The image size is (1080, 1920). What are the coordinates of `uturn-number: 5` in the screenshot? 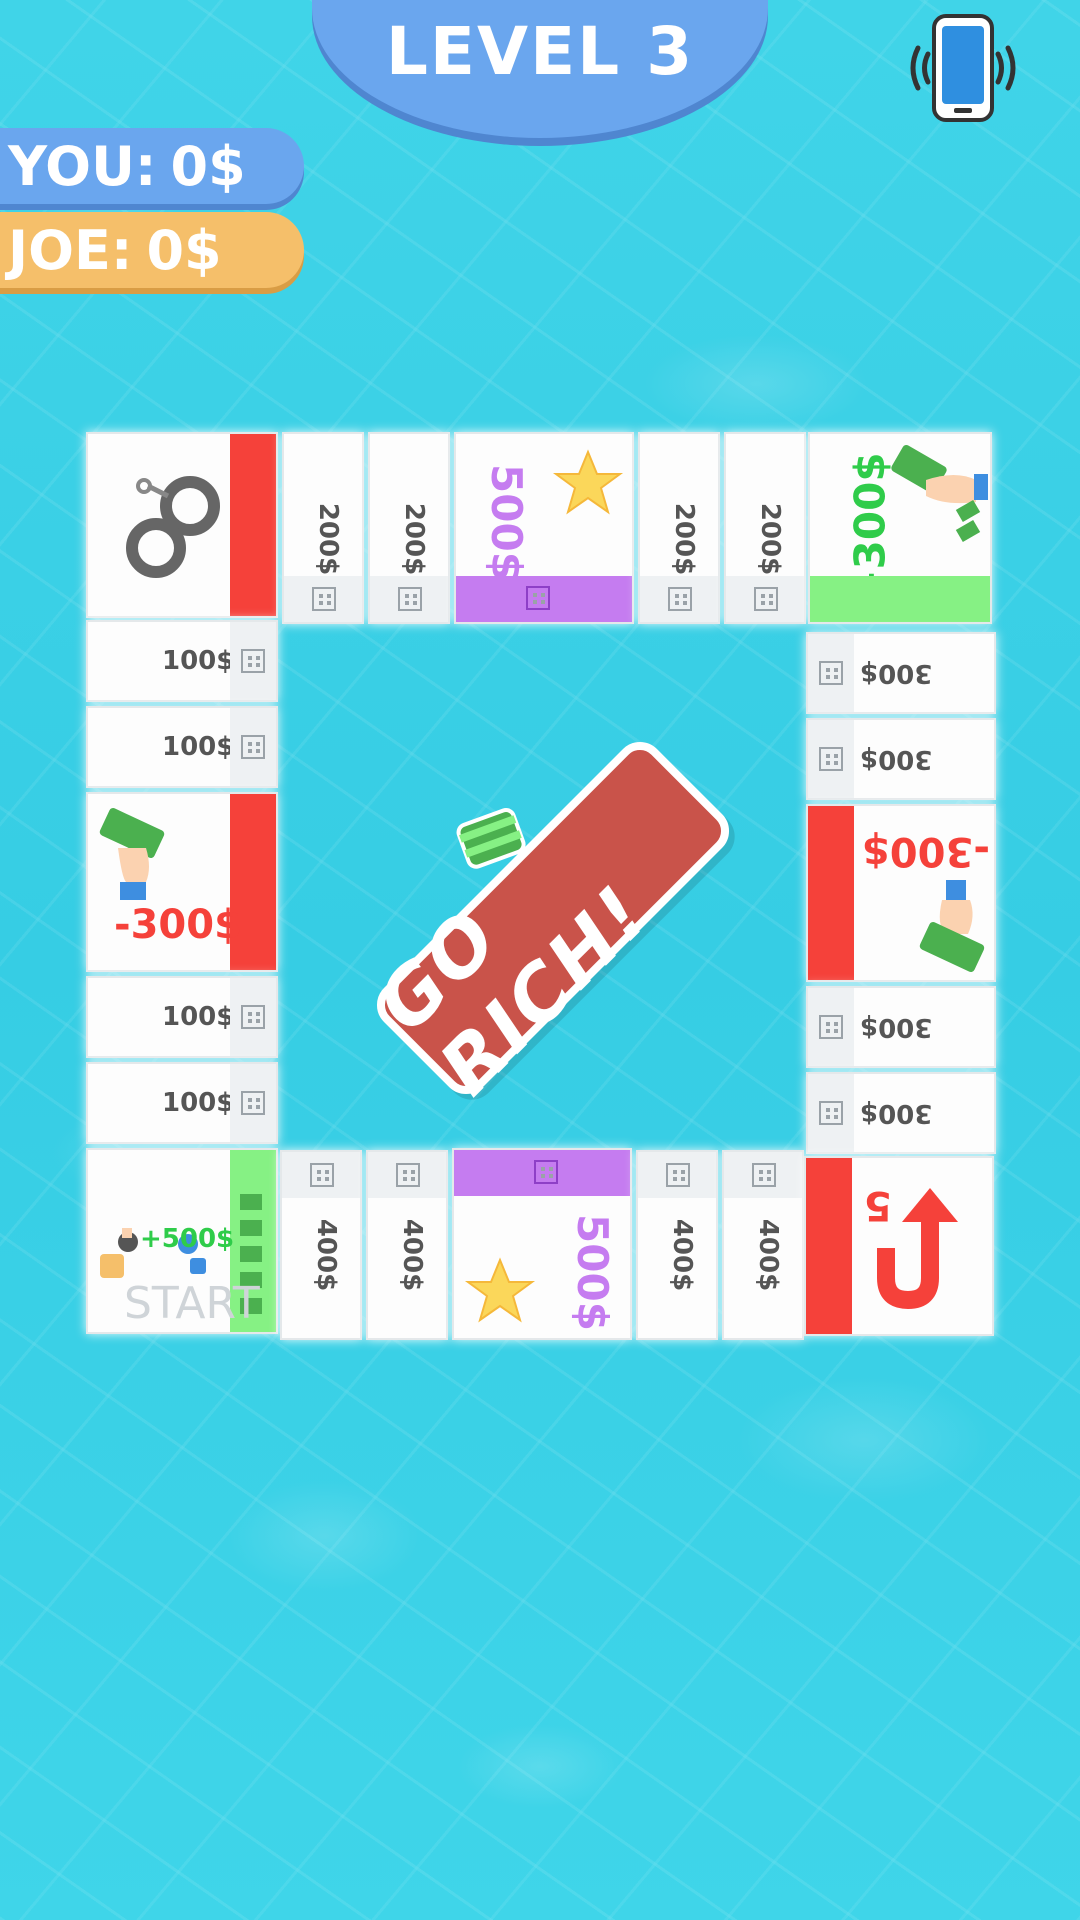 It's located at (878, 1205).